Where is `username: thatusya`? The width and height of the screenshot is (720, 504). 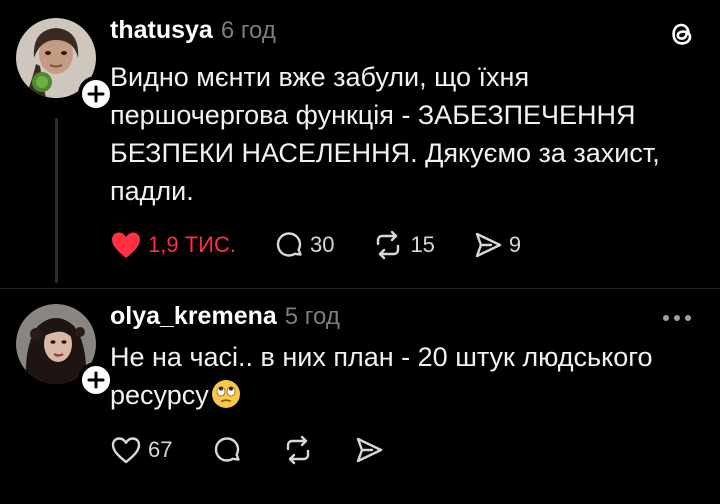
username: thatusya is located at coordinates (161, 30).